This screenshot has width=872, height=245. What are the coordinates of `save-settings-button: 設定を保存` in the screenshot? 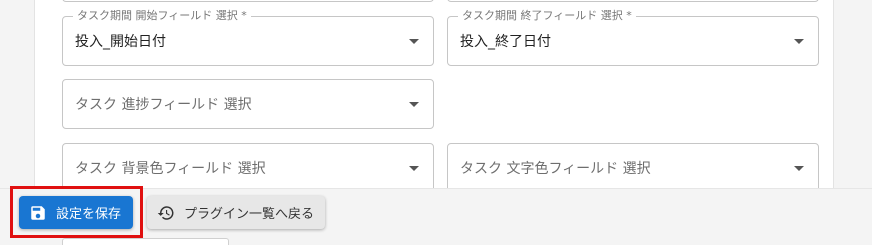 It's located at (76, 212).